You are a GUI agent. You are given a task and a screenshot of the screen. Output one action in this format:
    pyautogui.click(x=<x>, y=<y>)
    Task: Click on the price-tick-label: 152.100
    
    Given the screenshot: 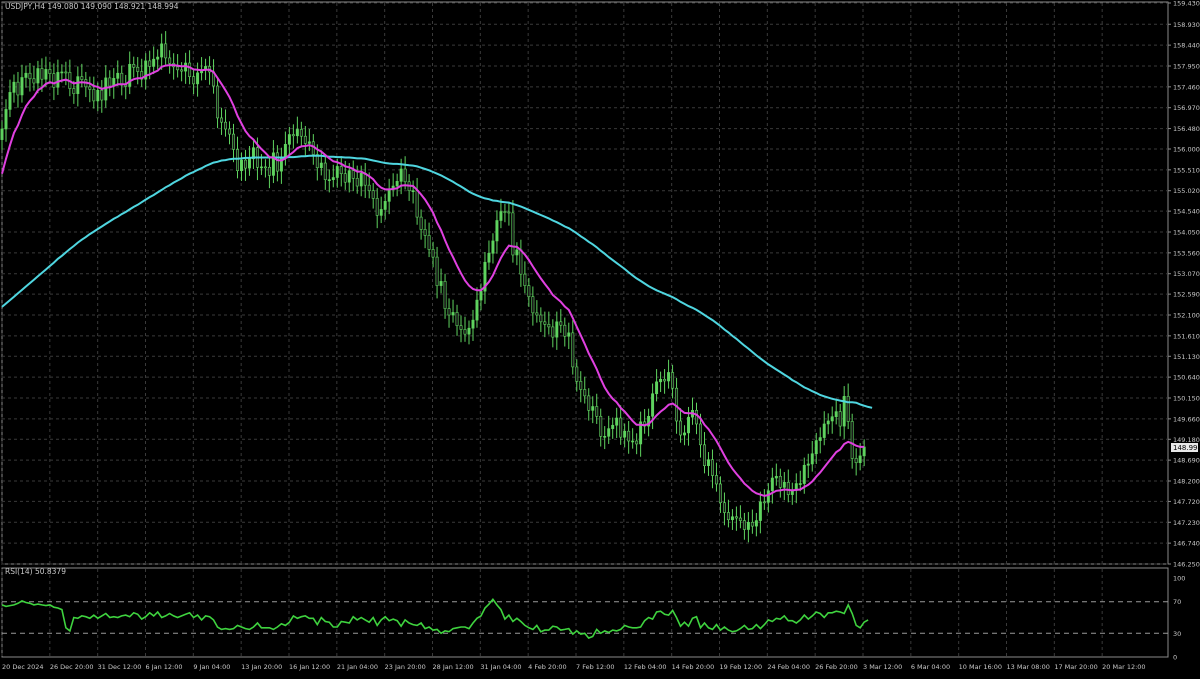 What is the action you would take?
    pyautogui.click(x=1186, y=315)
    